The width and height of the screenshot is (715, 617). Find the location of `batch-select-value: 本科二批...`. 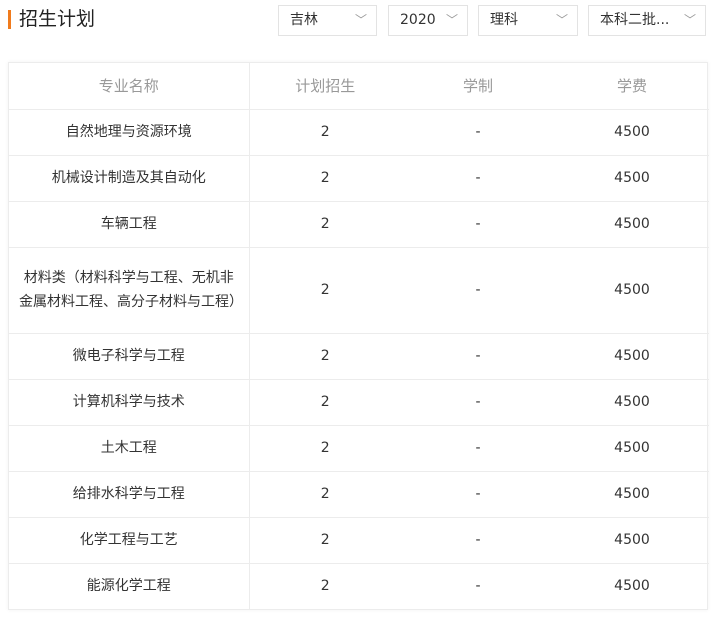

batch-select-value: 本科二批... is located at coordinates (635, 20).